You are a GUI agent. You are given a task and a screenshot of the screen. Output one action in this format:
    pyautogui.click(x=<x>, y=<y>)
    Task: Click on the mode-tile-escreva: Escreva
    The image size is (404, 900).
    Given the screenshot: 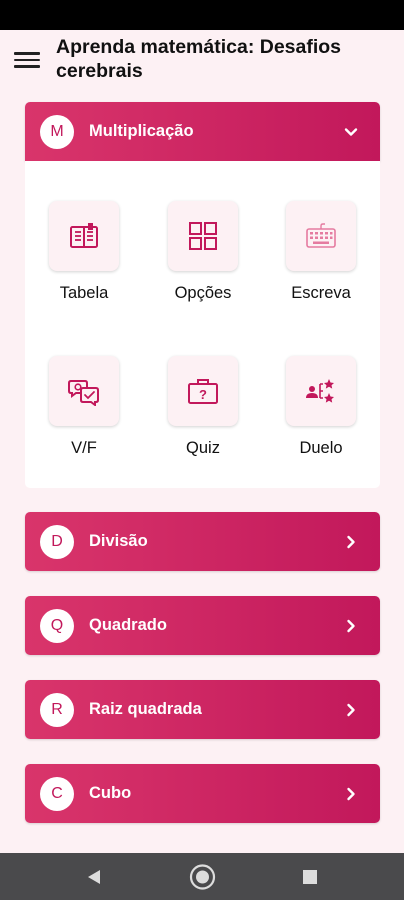 What is the action you would take?
    pyautogui.click(x=321, y=252)
    